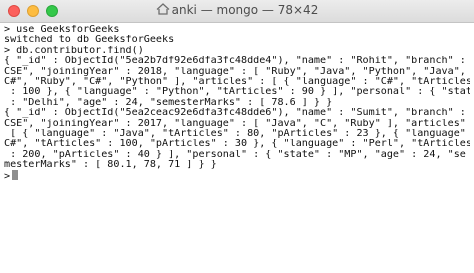 The height and width of the screenshot is (273, 474). I want to click on prompt-symbol: >, so click(7, 176).